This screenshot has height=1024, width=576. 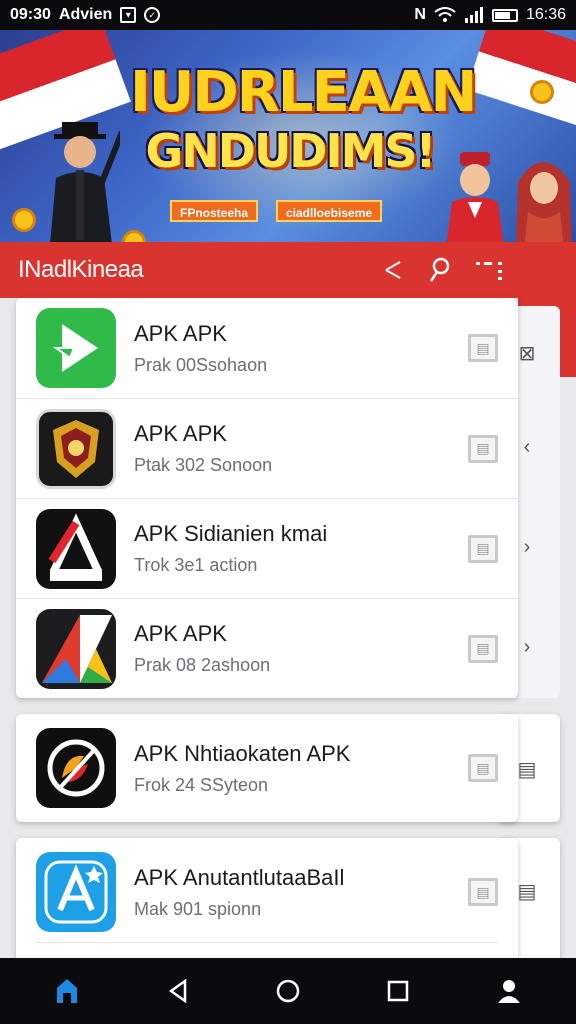 I want to click on divider, so click(x=267, y=942).